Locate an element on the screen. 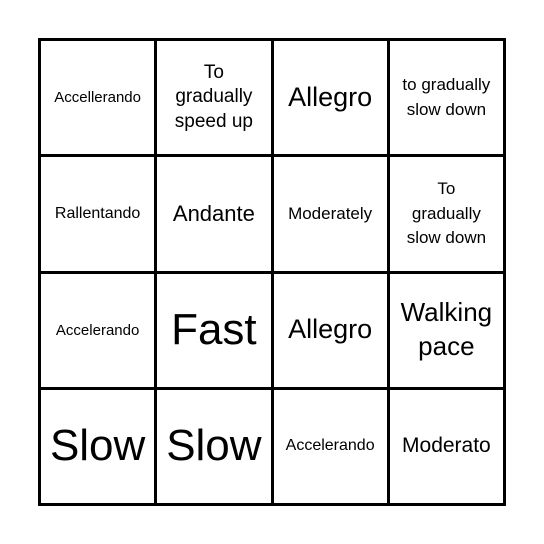 The height and width of the screenshot is (544, 544). cell-text: Moderately is located at coordinates (330, 214).